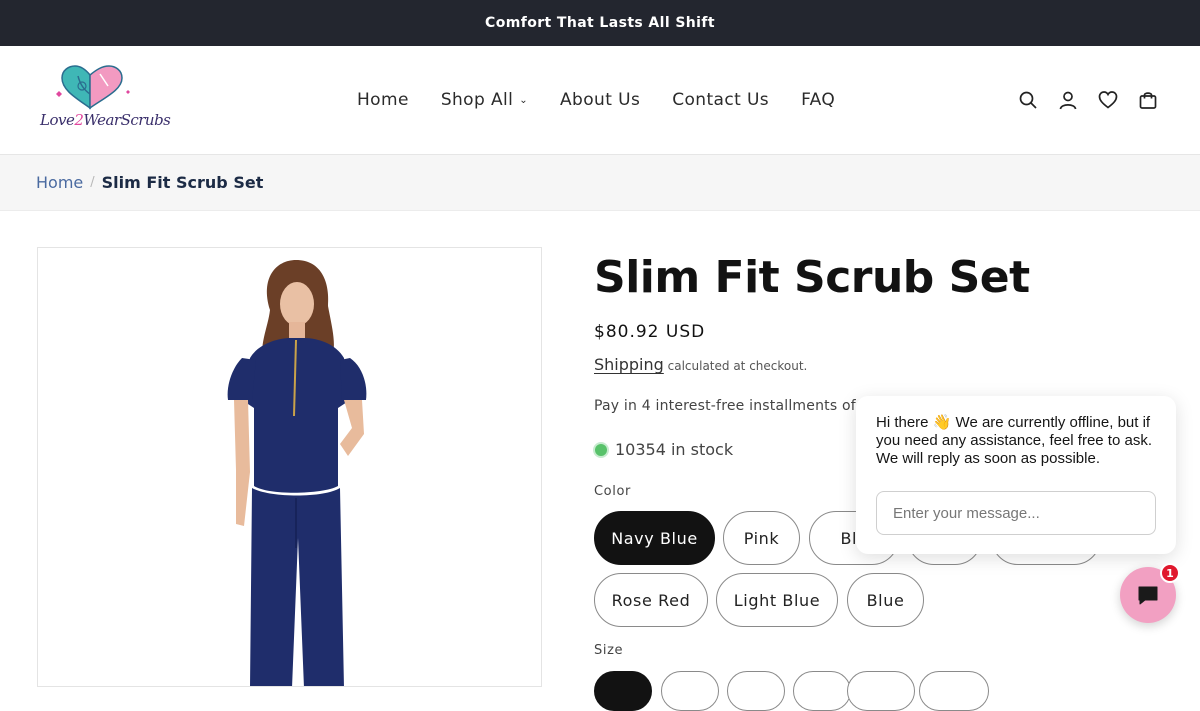  I want to click on shipping-note: Shipping calculated at checkout., so click(700, 364).